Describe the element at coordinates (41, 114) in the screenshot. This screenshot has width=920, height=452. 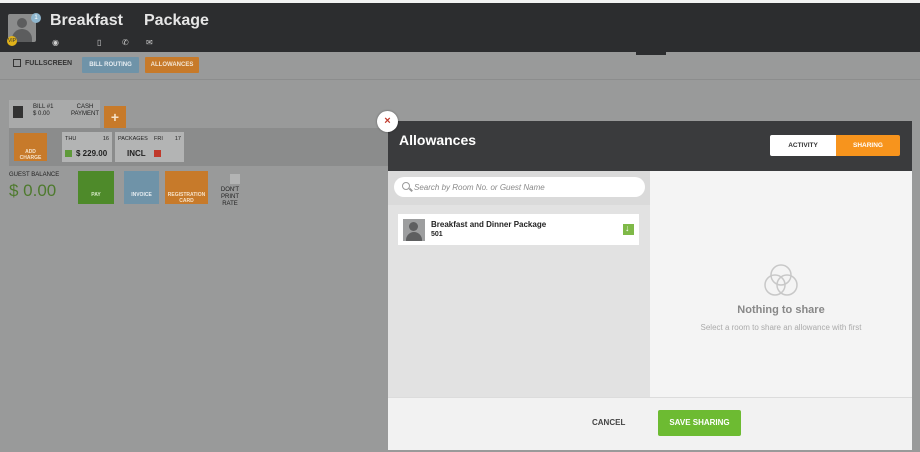
I see `bill-amount: $ 0.00` at that location.